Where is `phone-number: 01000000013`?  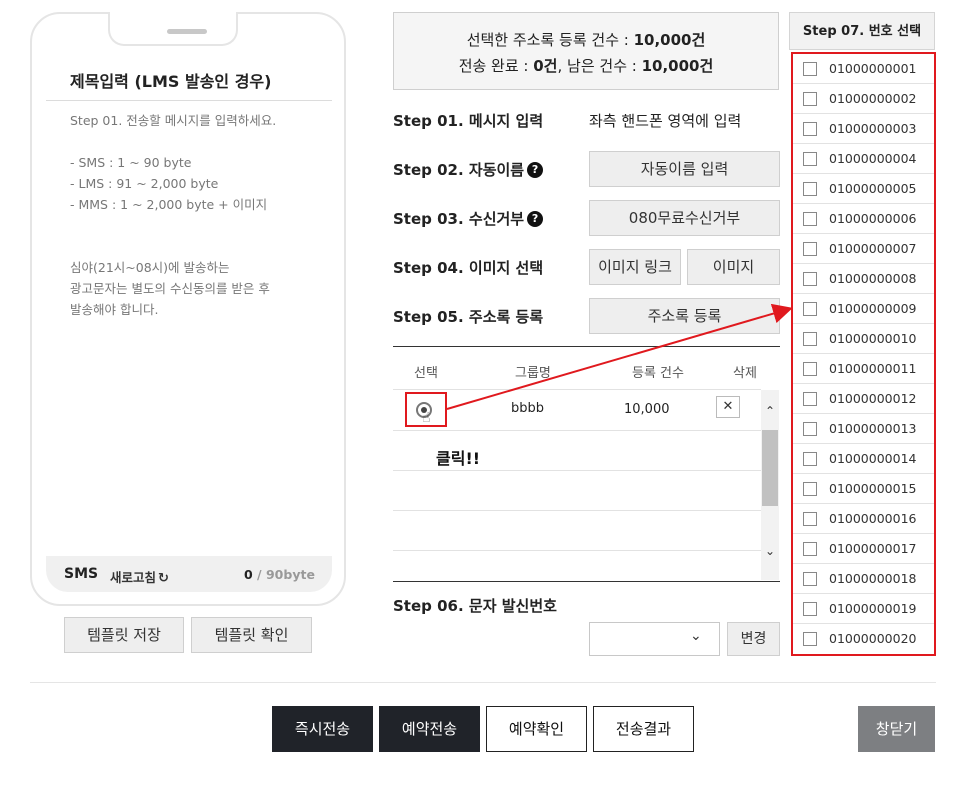 phone-number: 01000000013 is located at coordinates (873, 428).